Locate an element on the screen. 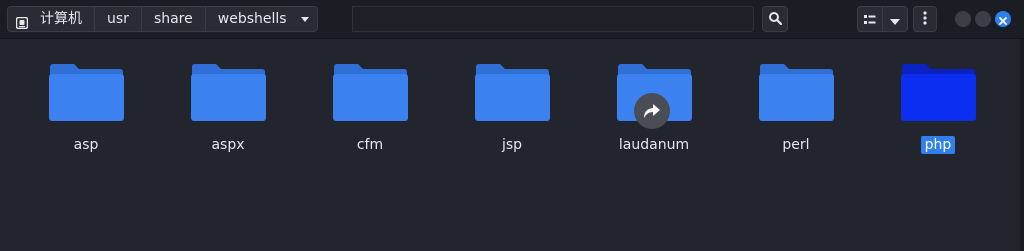 This screenshot has width=1024, height=251. breadcrumb-item-usr: usr is located at coordinates (118, 19).